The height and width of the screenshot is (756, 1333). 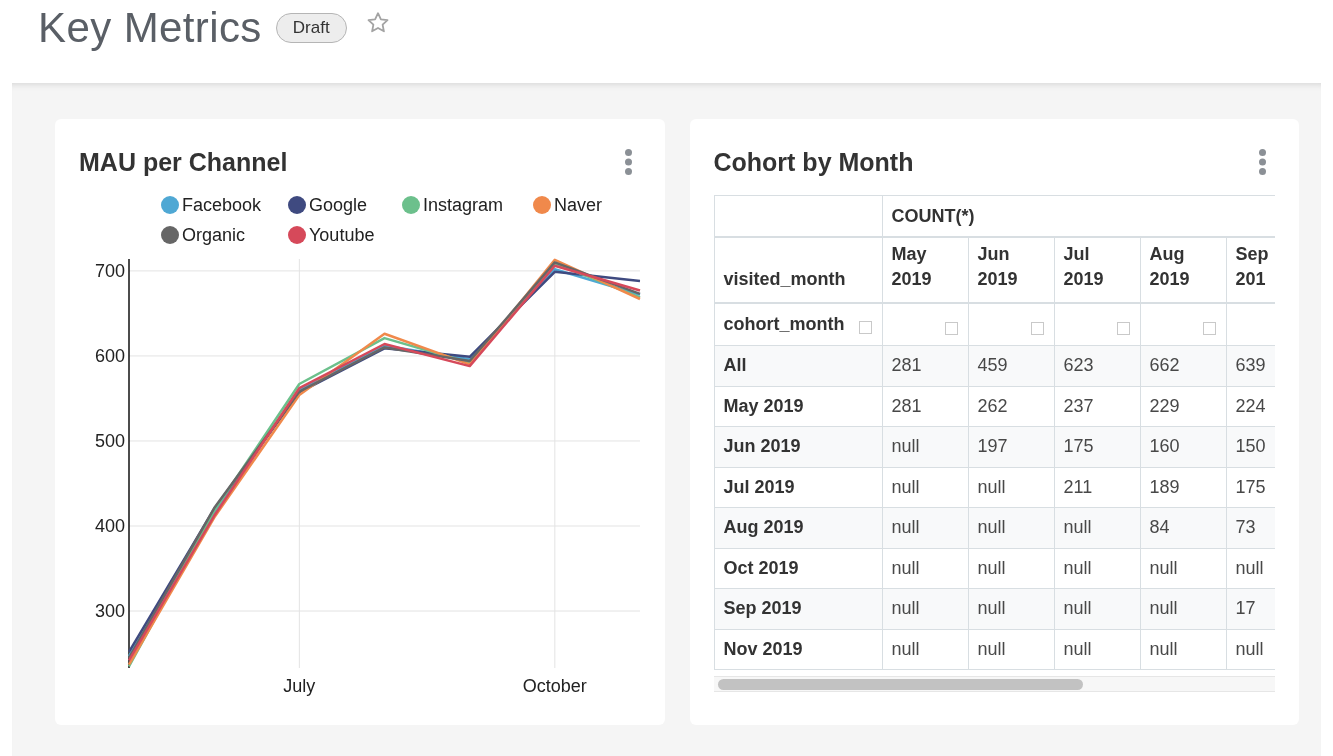 I want to click on table-cell: 197, so click(x=1011, y=446).